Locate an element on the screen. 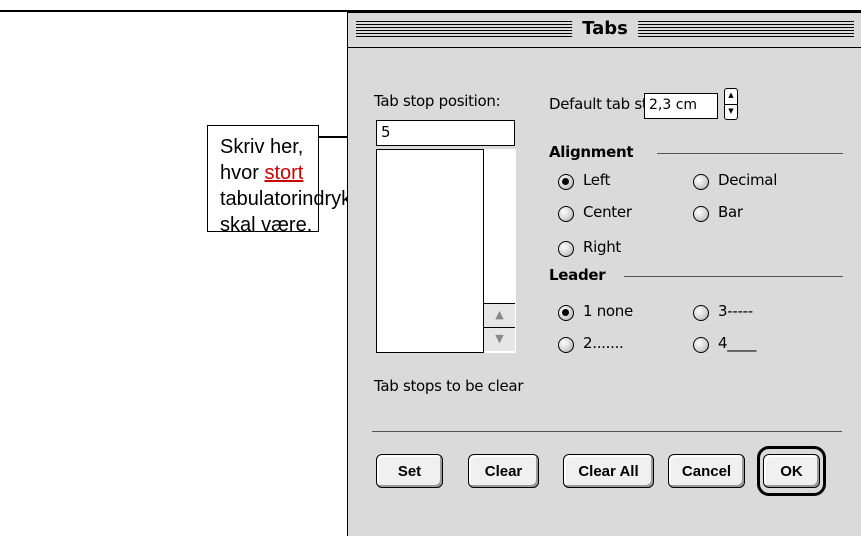 Image resolution: width=861 pixels, height=536 pixels. set-button: Set is located at coordinates (409, 471).